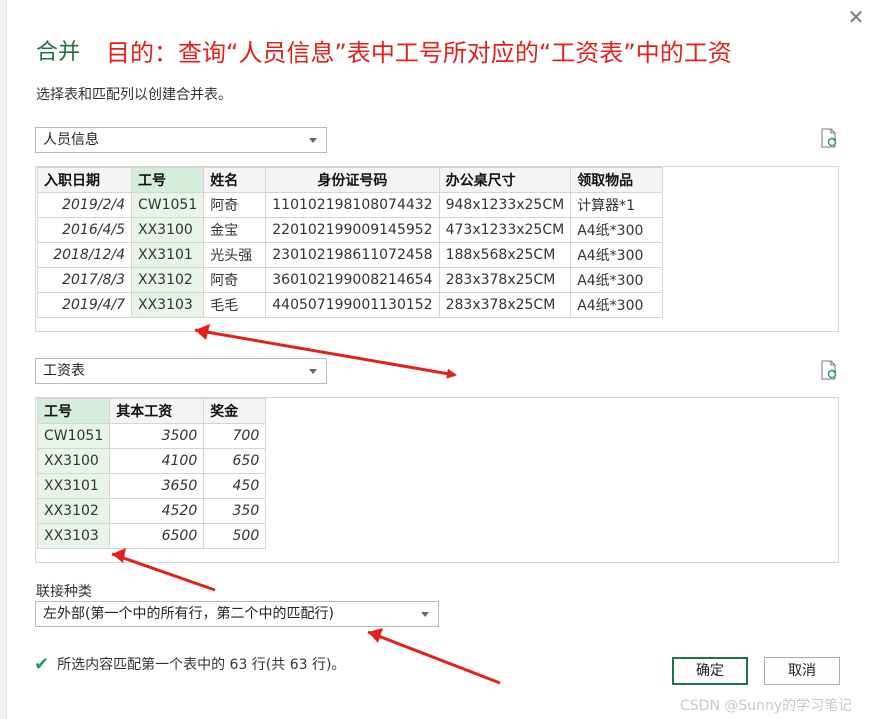 Image resolution: width=876 pixels, height=719 pixels. Describe the element at coordinates (73, 411) in the screenshot. I see `table2-header-cell-key: 工号` at that location.